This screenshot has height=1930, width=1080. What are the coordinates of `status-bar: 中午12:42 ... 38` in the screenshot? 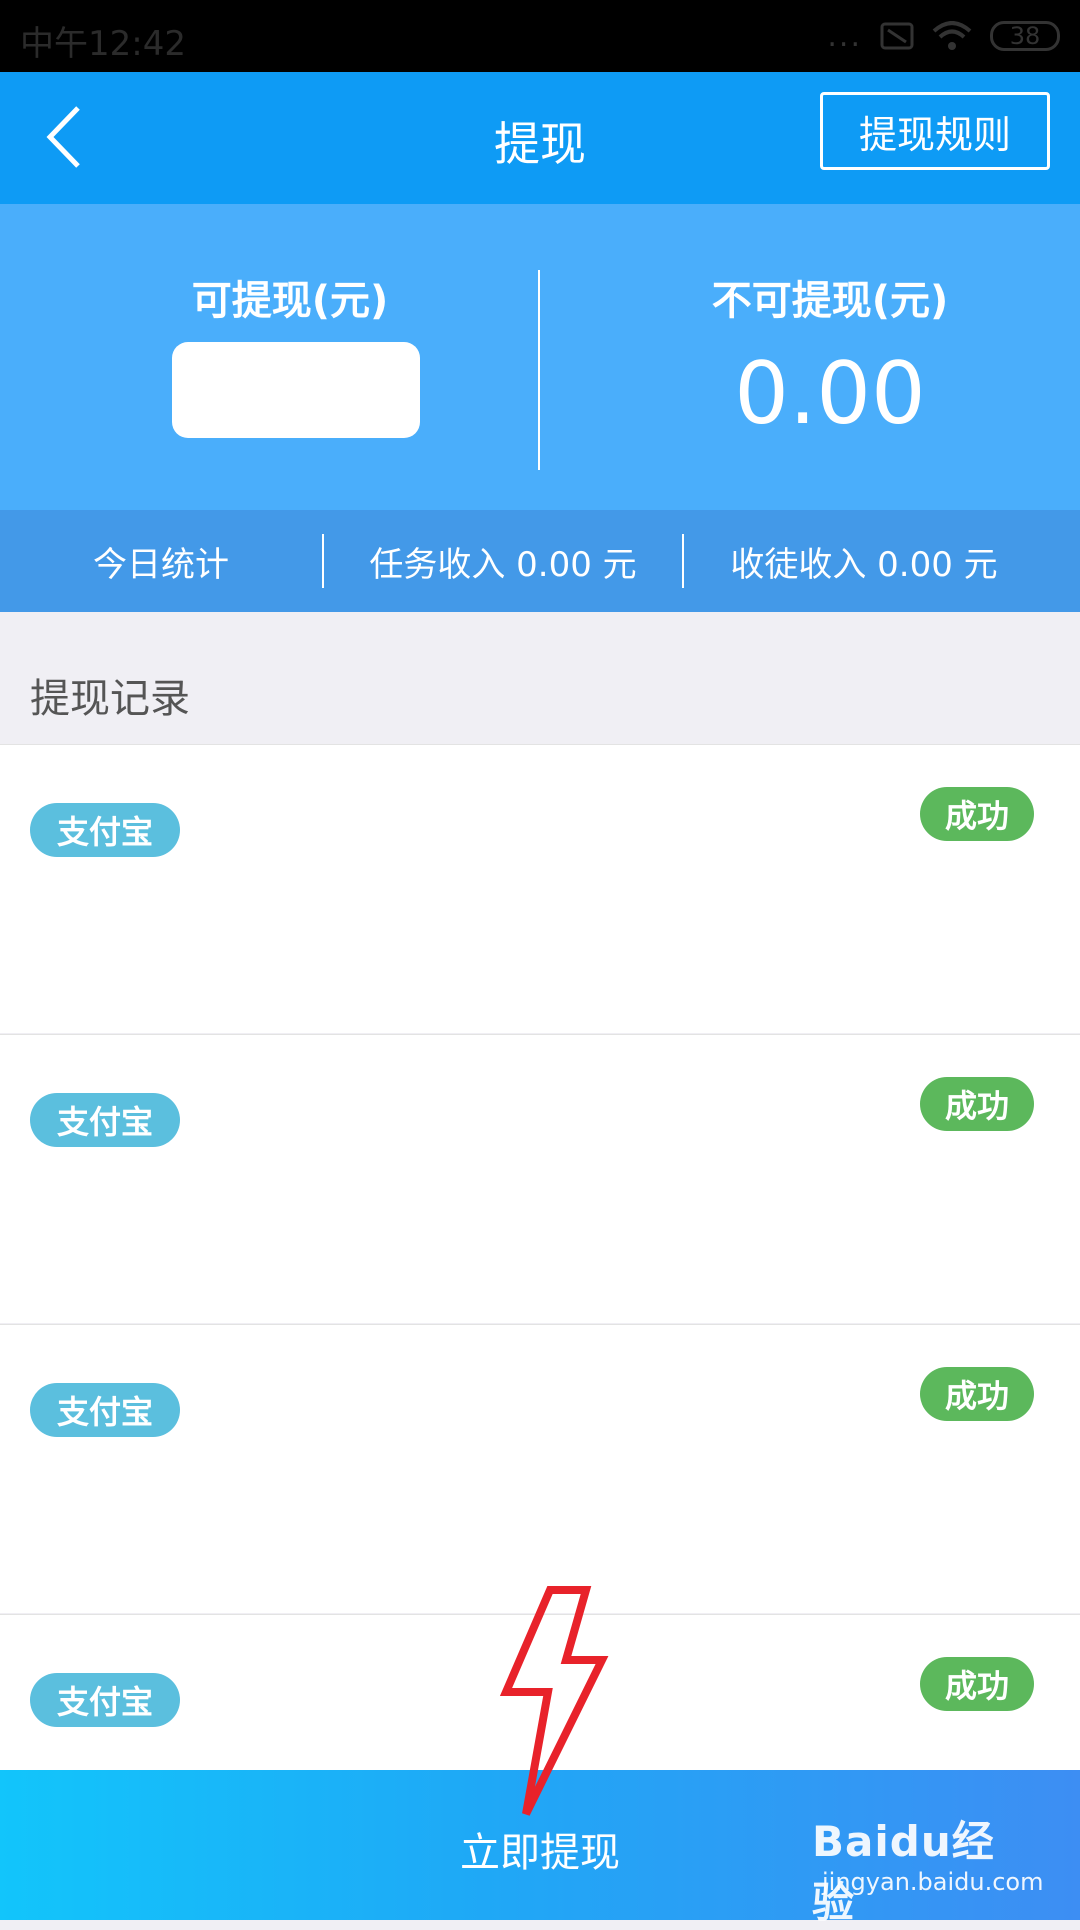 It's located at (540, 36).